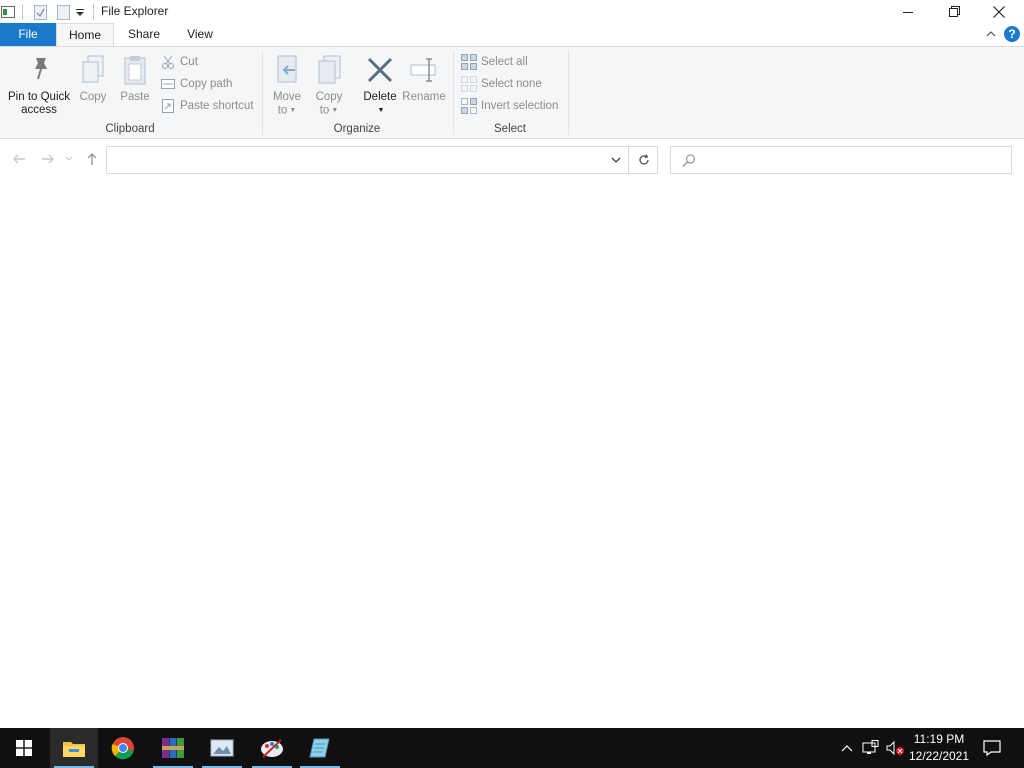  I want to click on tab-file: File, so click(28, 34).